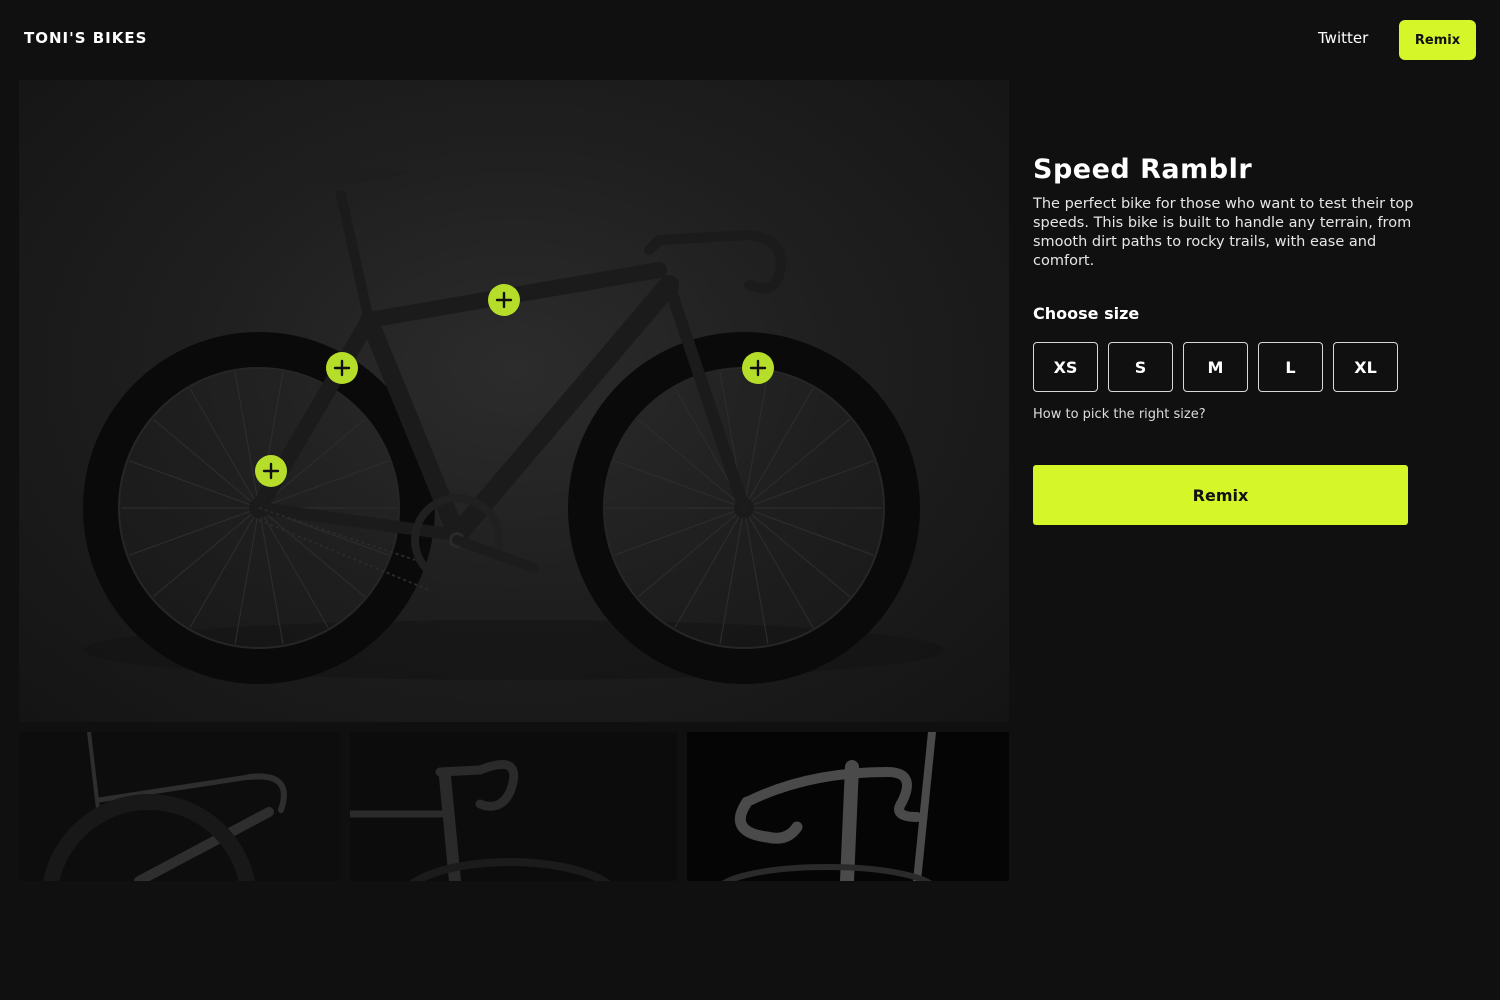 The height and width of the screenshot is (1000, 1500). What do you see at coordinates (85, 38) in the screenshot?
I see `brand-logo: TONI'S BIKES` at bounding box center [85, 38].